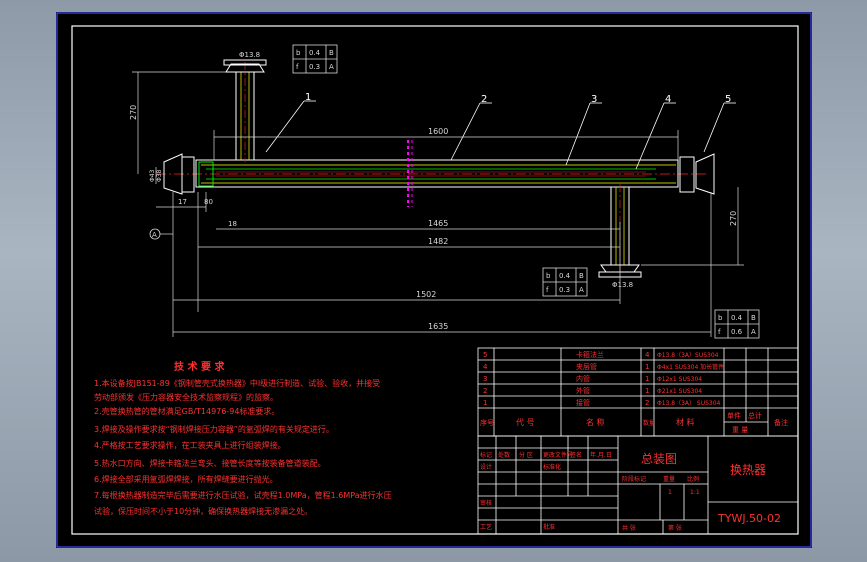 Image resolution: width=867 pixels, height=562 pixels. Describe the element at coordinates (552, 467) in the screenshot. I see `svg-text: 标准化` at that location.